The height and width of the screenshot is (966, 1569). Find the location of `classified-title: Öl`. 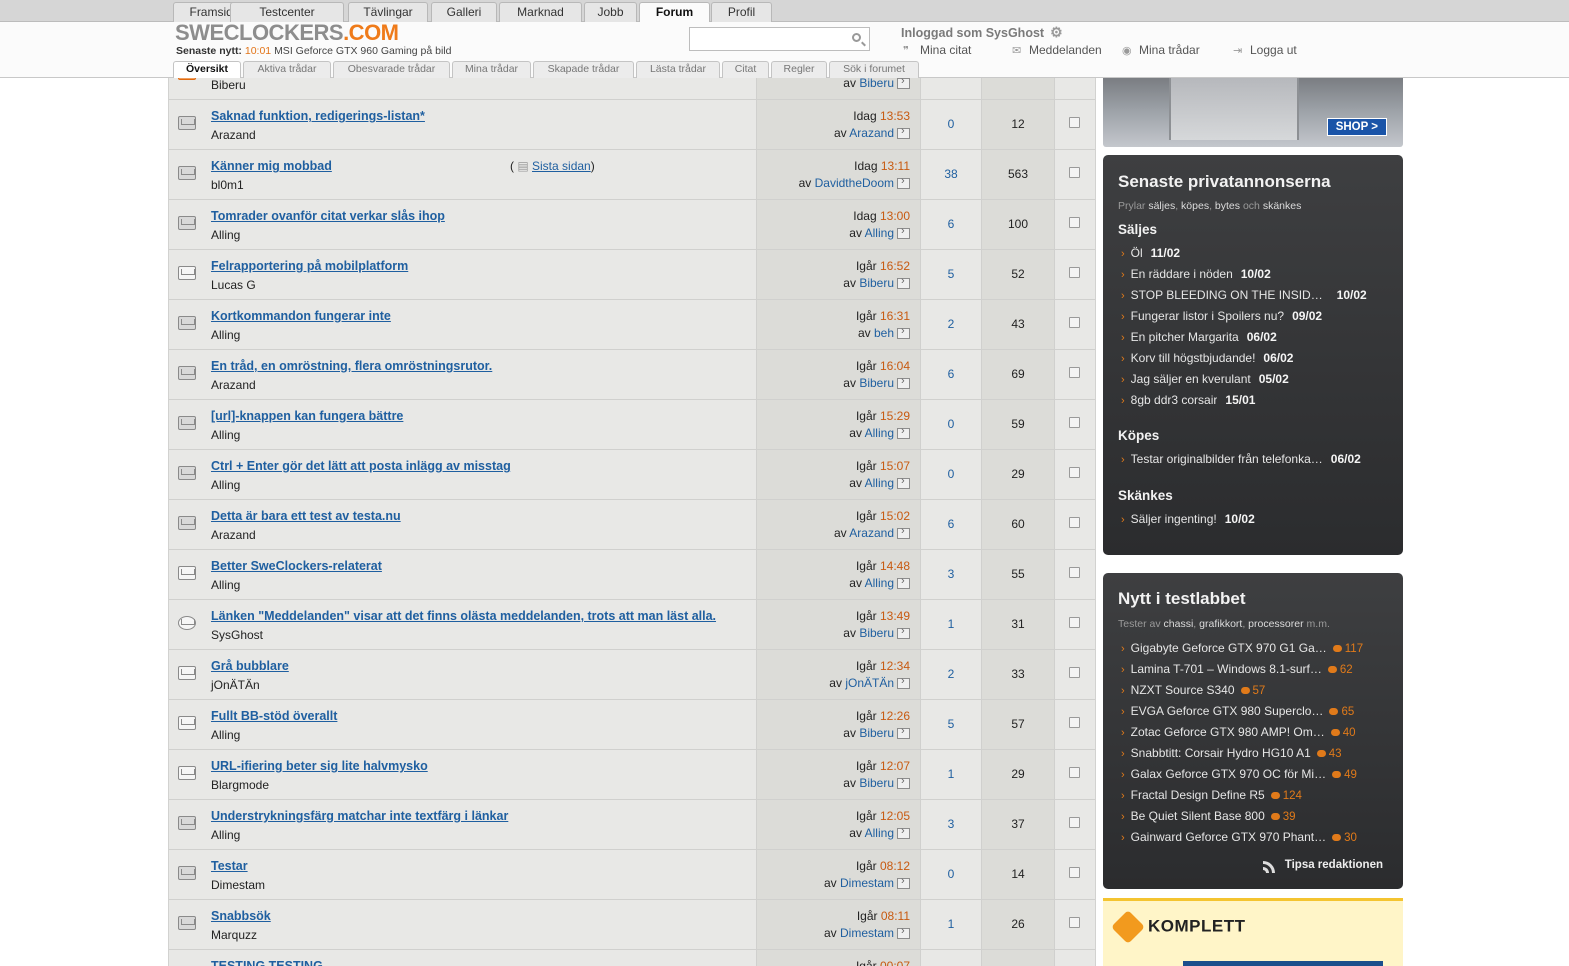

classified-title: Öl is located at coordinates (1137, 253).